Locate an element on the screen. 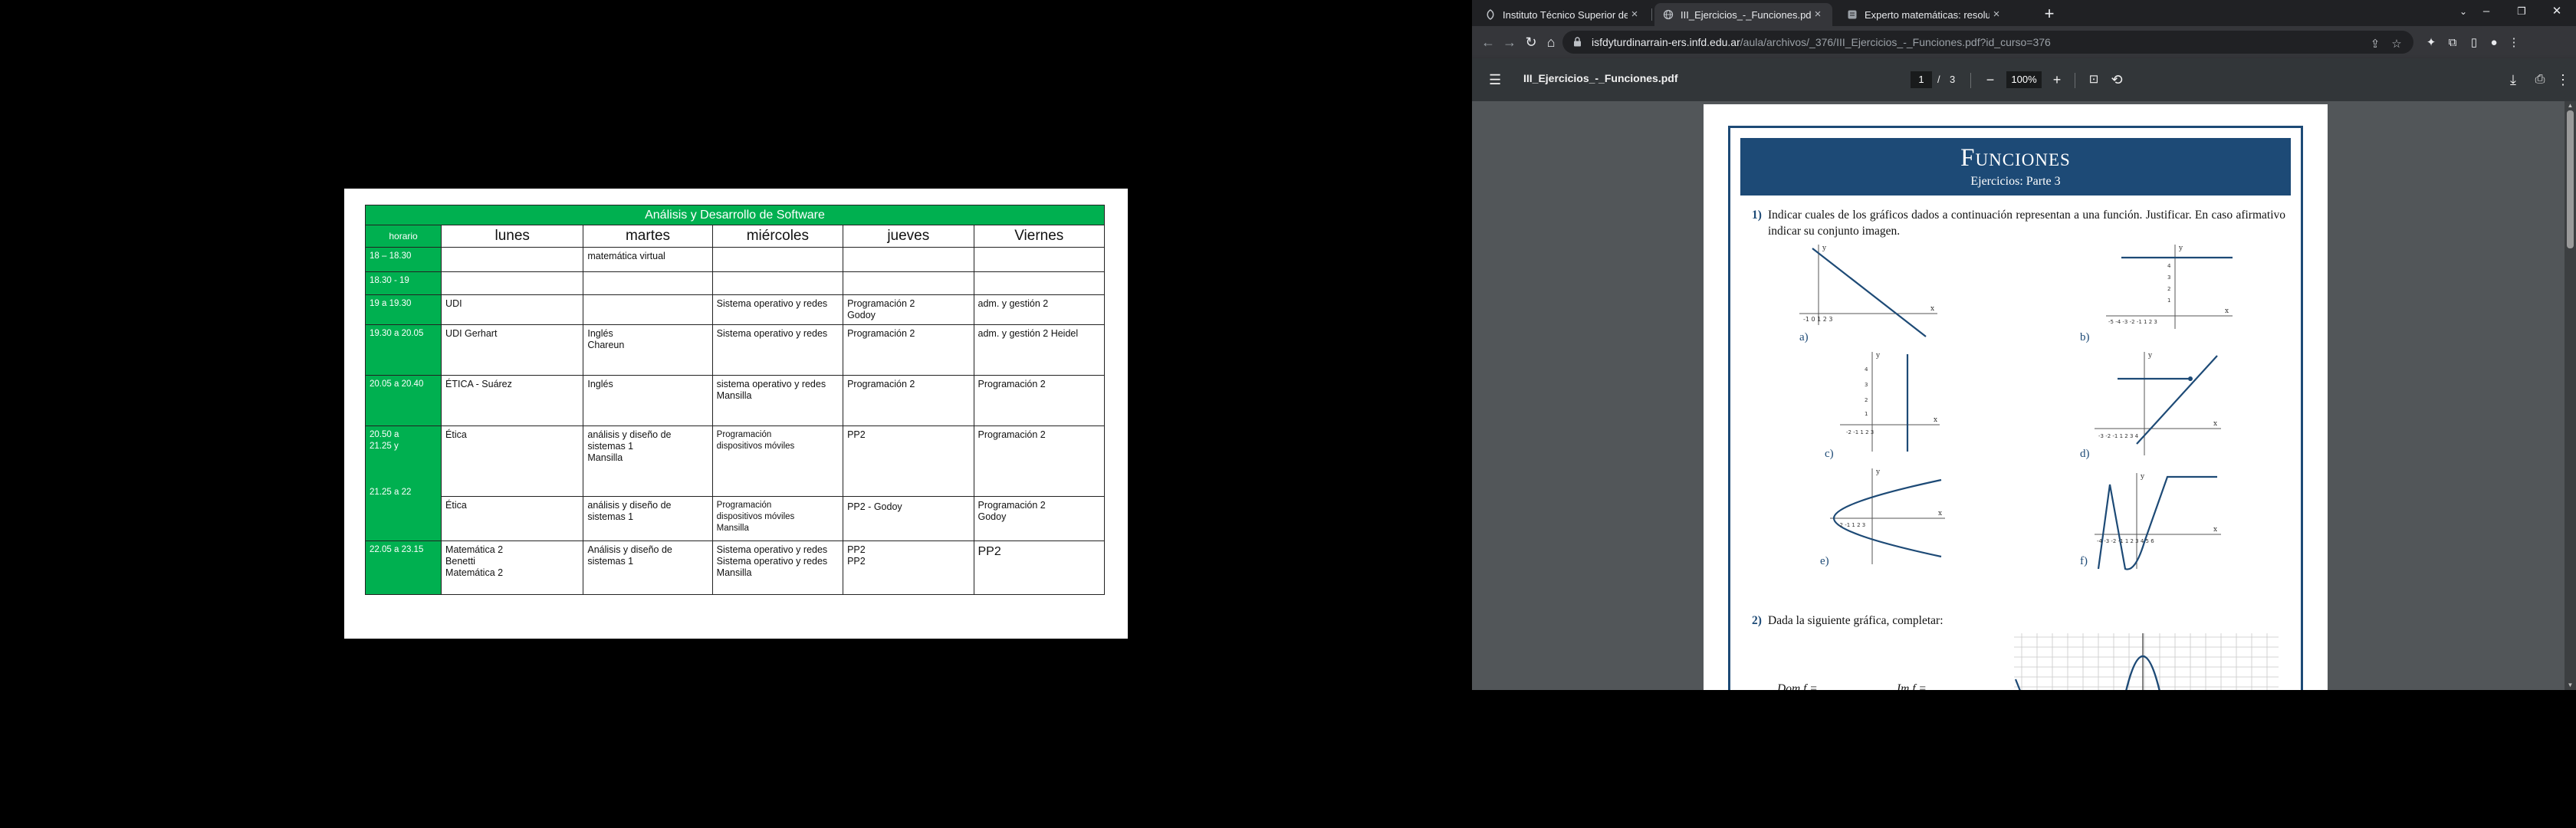  schedule-cell: sistema operativo y redes Mansilla is located at coordinates (778, 401).